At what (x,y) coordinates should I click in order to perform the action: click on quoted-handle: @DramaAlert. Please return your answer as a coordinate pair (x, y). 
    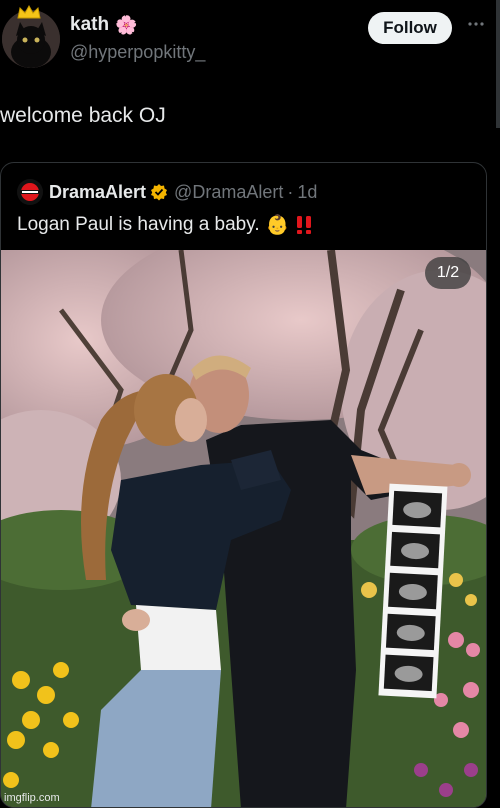
    Looking at the image, I should click on (228, 192).